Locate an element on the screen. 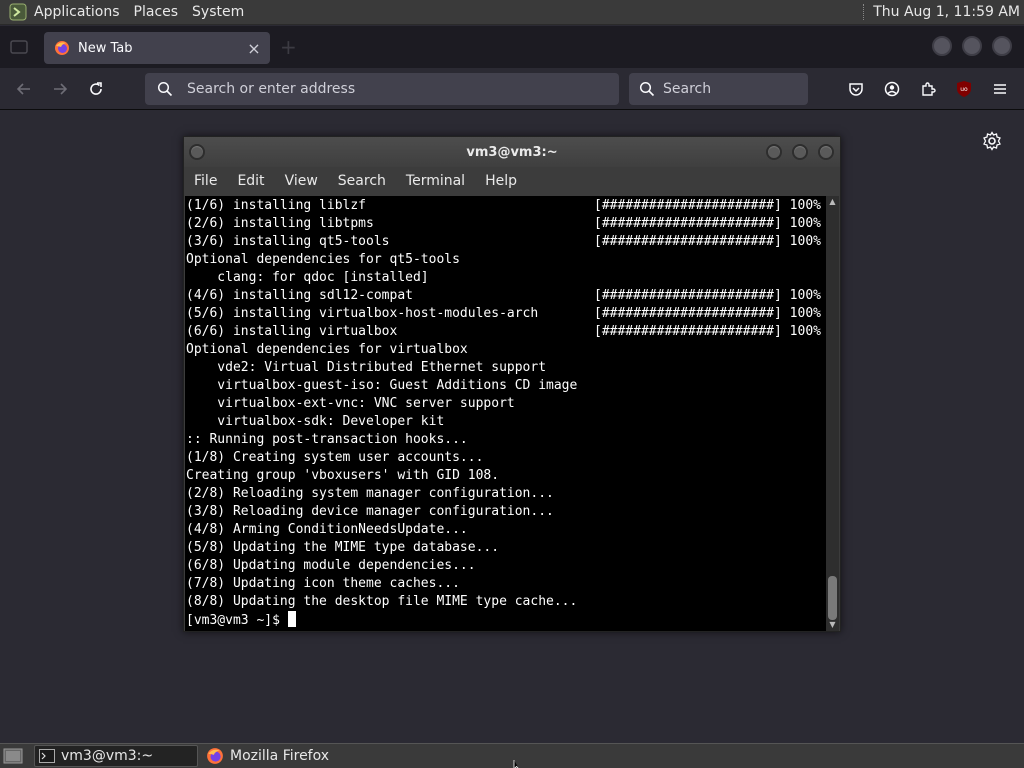  terminal-scrollbar: ▲ ▼ is located at coordinates (832, 413).